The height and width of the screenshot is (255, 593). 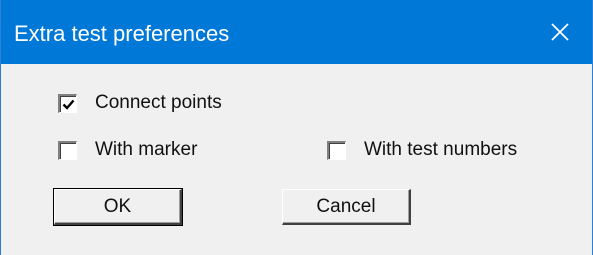 What do you see at coordinates (67, 150) in the screenshot?
I see `with-marker-checkbox` at bounding box center [67, 150].